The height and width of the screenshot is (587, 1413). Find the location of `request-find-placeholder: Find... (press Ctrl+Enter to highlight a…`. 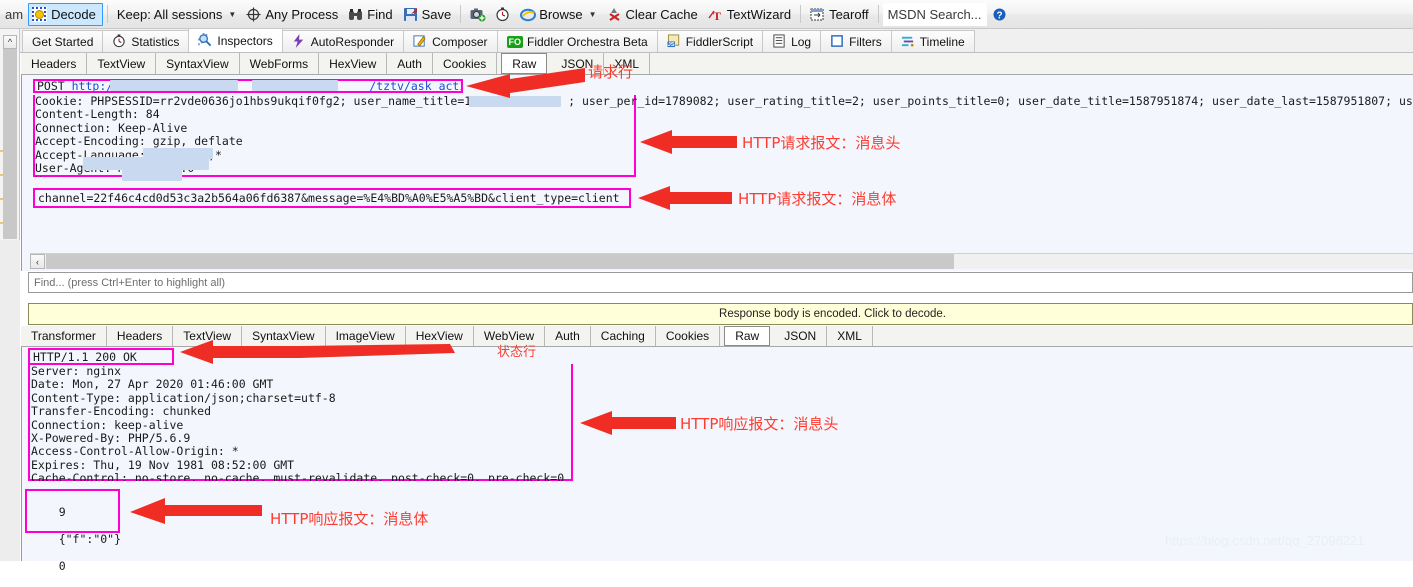

request-find-placeholder: Find... (press Ctrl+Enter to highlight a… is located at coordinates (130, 282).